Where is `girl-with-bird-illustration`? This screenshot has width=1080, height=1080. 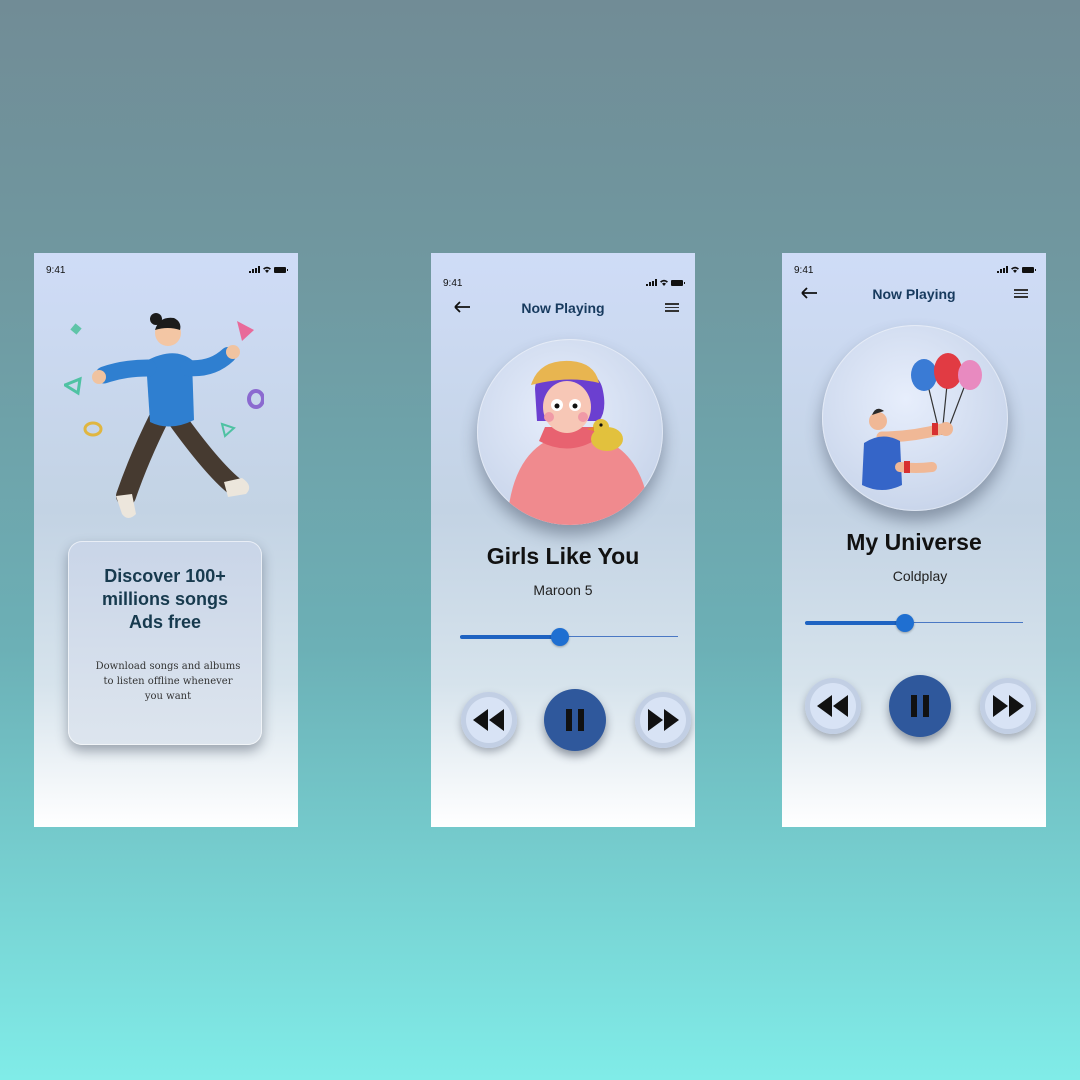
girl-with-bird-illustration is located at coordinates (576, 442).